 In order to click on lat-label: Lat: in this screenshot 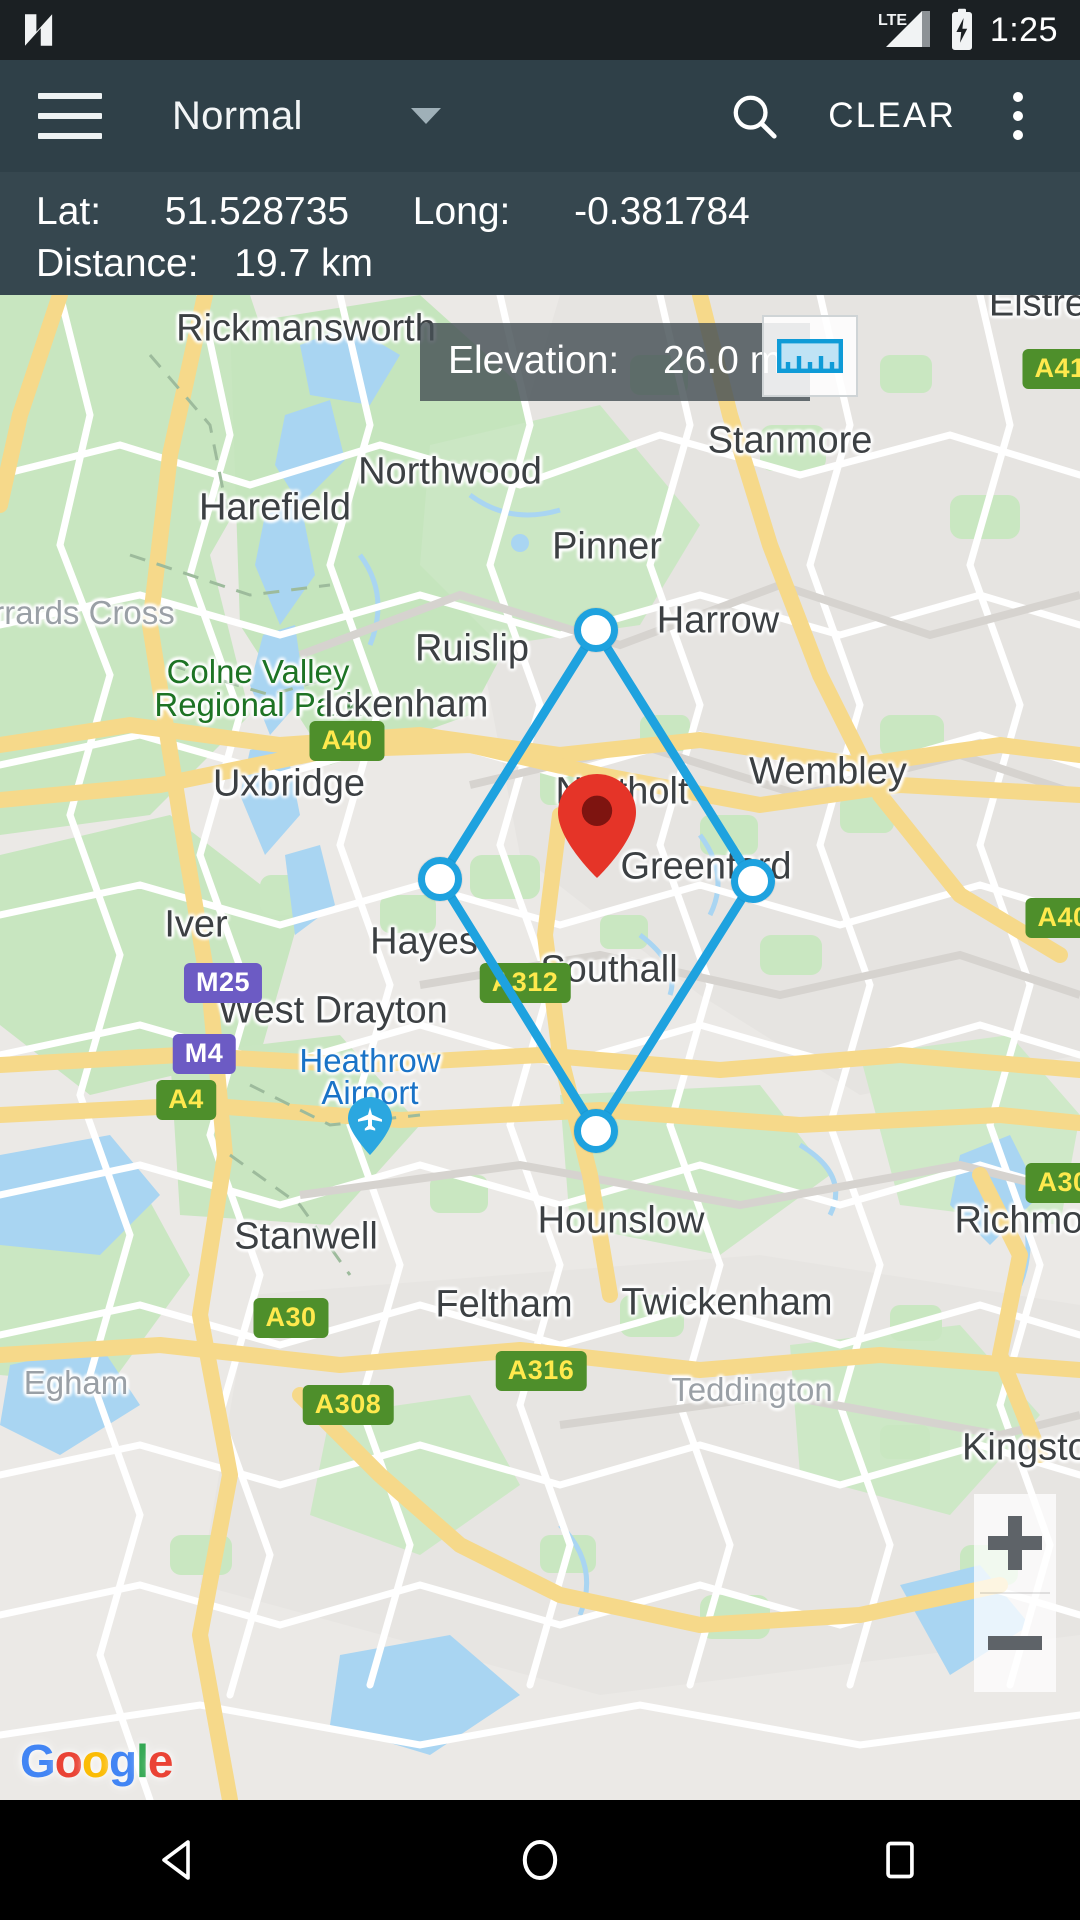, I will do `click(69, 211)`.